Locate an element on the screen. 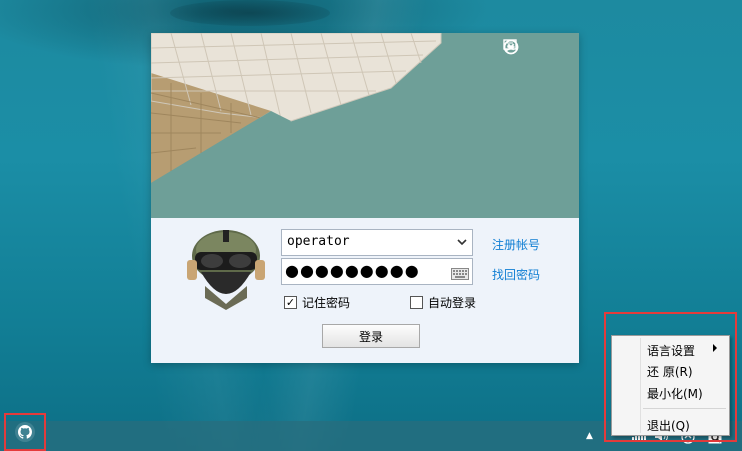  remember-password-option: ✓ 记住密码 is located at coordinates (317, 302).